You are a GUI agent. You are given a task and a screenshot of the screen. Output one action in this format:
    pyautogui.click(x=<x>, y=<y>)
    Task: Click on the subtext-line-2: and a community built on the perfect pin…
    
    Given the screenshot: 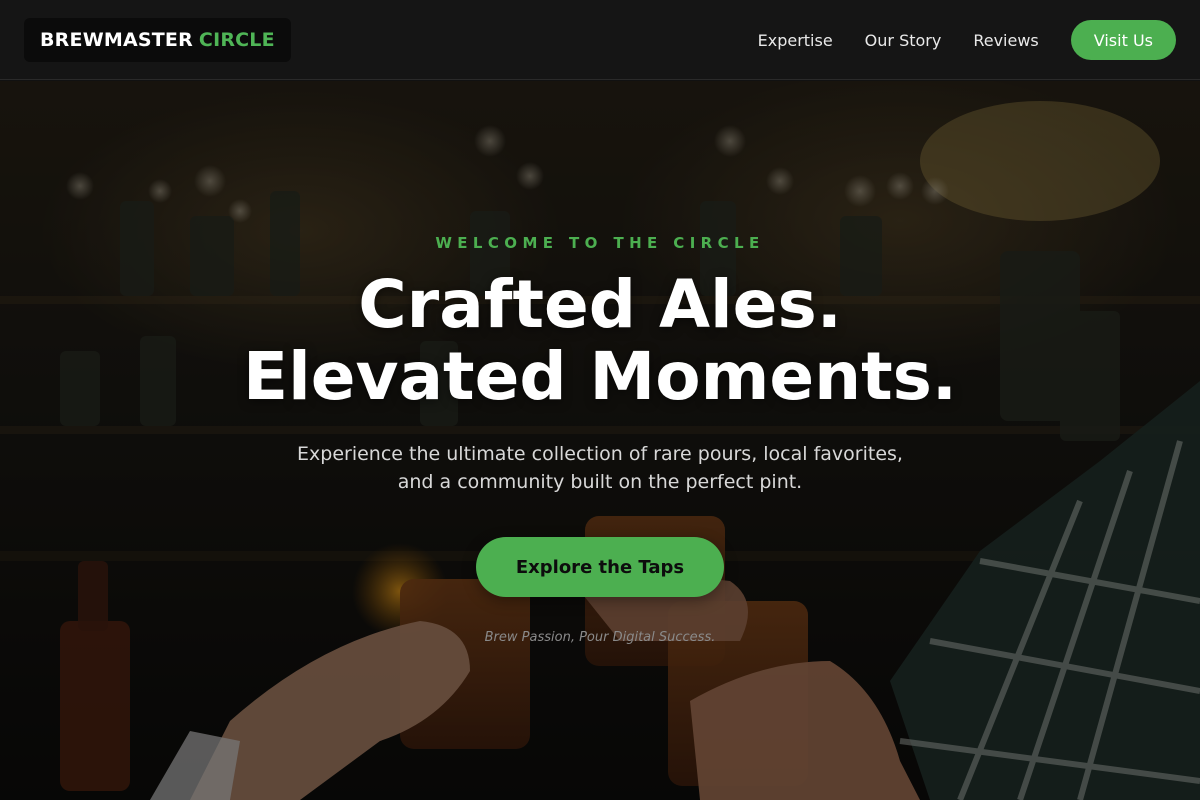 What is the action you would take?
    pyautogui.click(x=600, y=482)
    